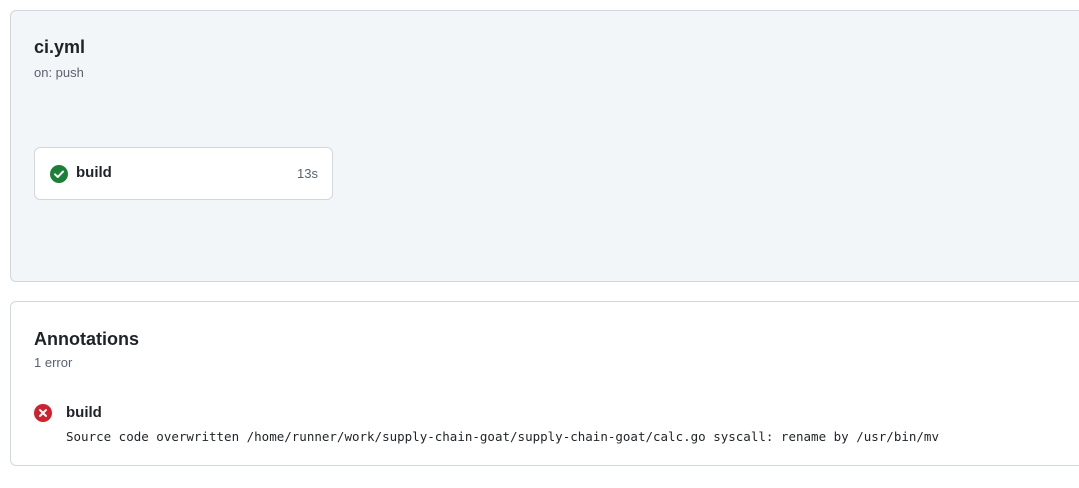 Image resolution: width=1079 pixels, height=488 pixels. Describe the element at coordinates (59, 174) in the screenshot. I see `check-circle-fill-icon` at that location.